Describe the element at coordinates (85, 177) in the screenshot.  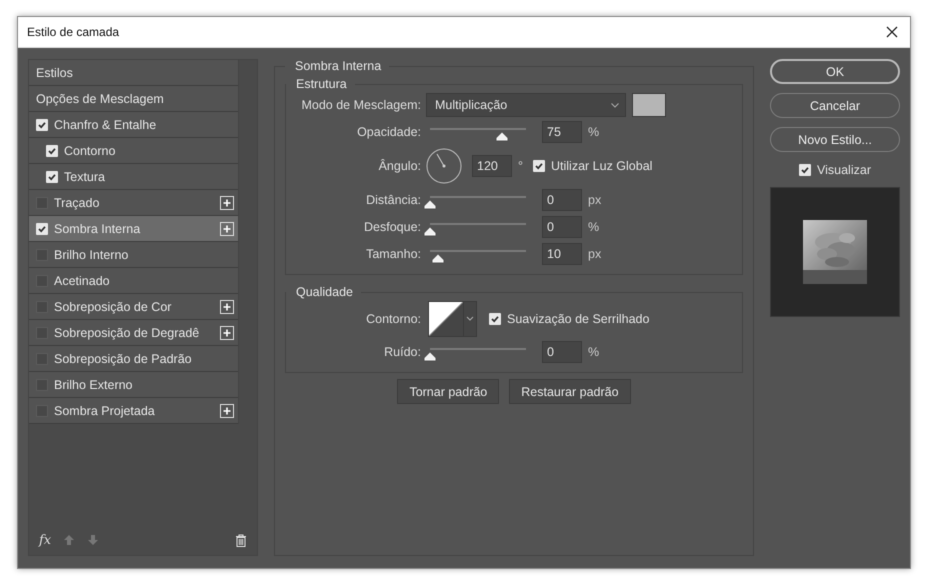
I see `style-label: Textura` at that location.